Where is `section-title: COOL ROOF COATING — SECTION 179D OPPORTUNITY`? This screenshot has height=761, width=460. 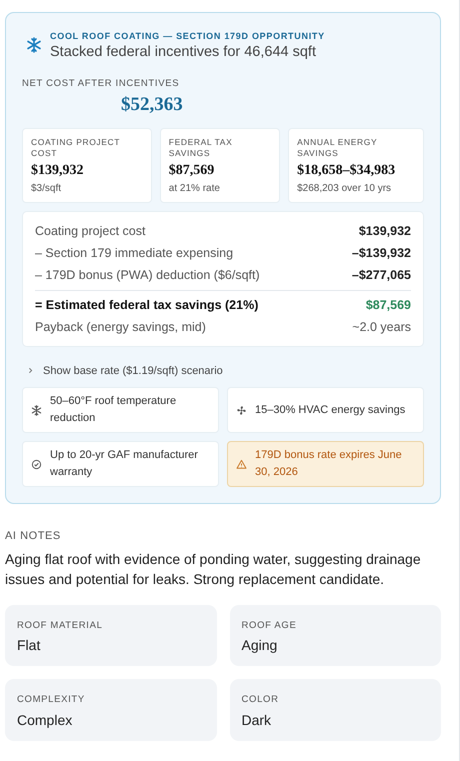
section-title: COOL ROOF COATING — SECTION 179D OPPORTUNITY is located at coordinates (187, 36).